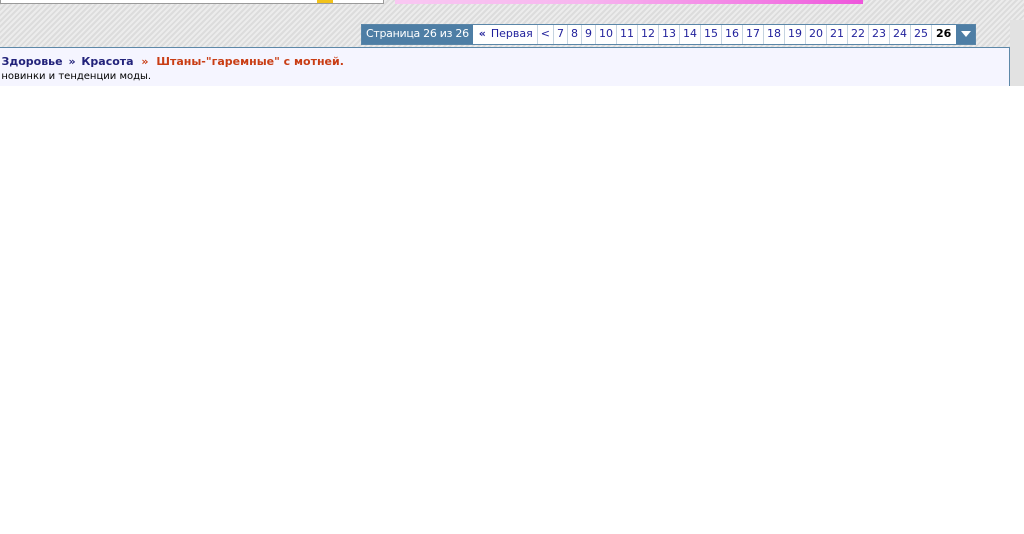 The height and width of the screenshot is (534, 1024). What do you see at coordinates (250, 61) in the screenshot?
I see `thread-title: Штаны-"гаремные" с мотней.` at bounding box center [250, 61].